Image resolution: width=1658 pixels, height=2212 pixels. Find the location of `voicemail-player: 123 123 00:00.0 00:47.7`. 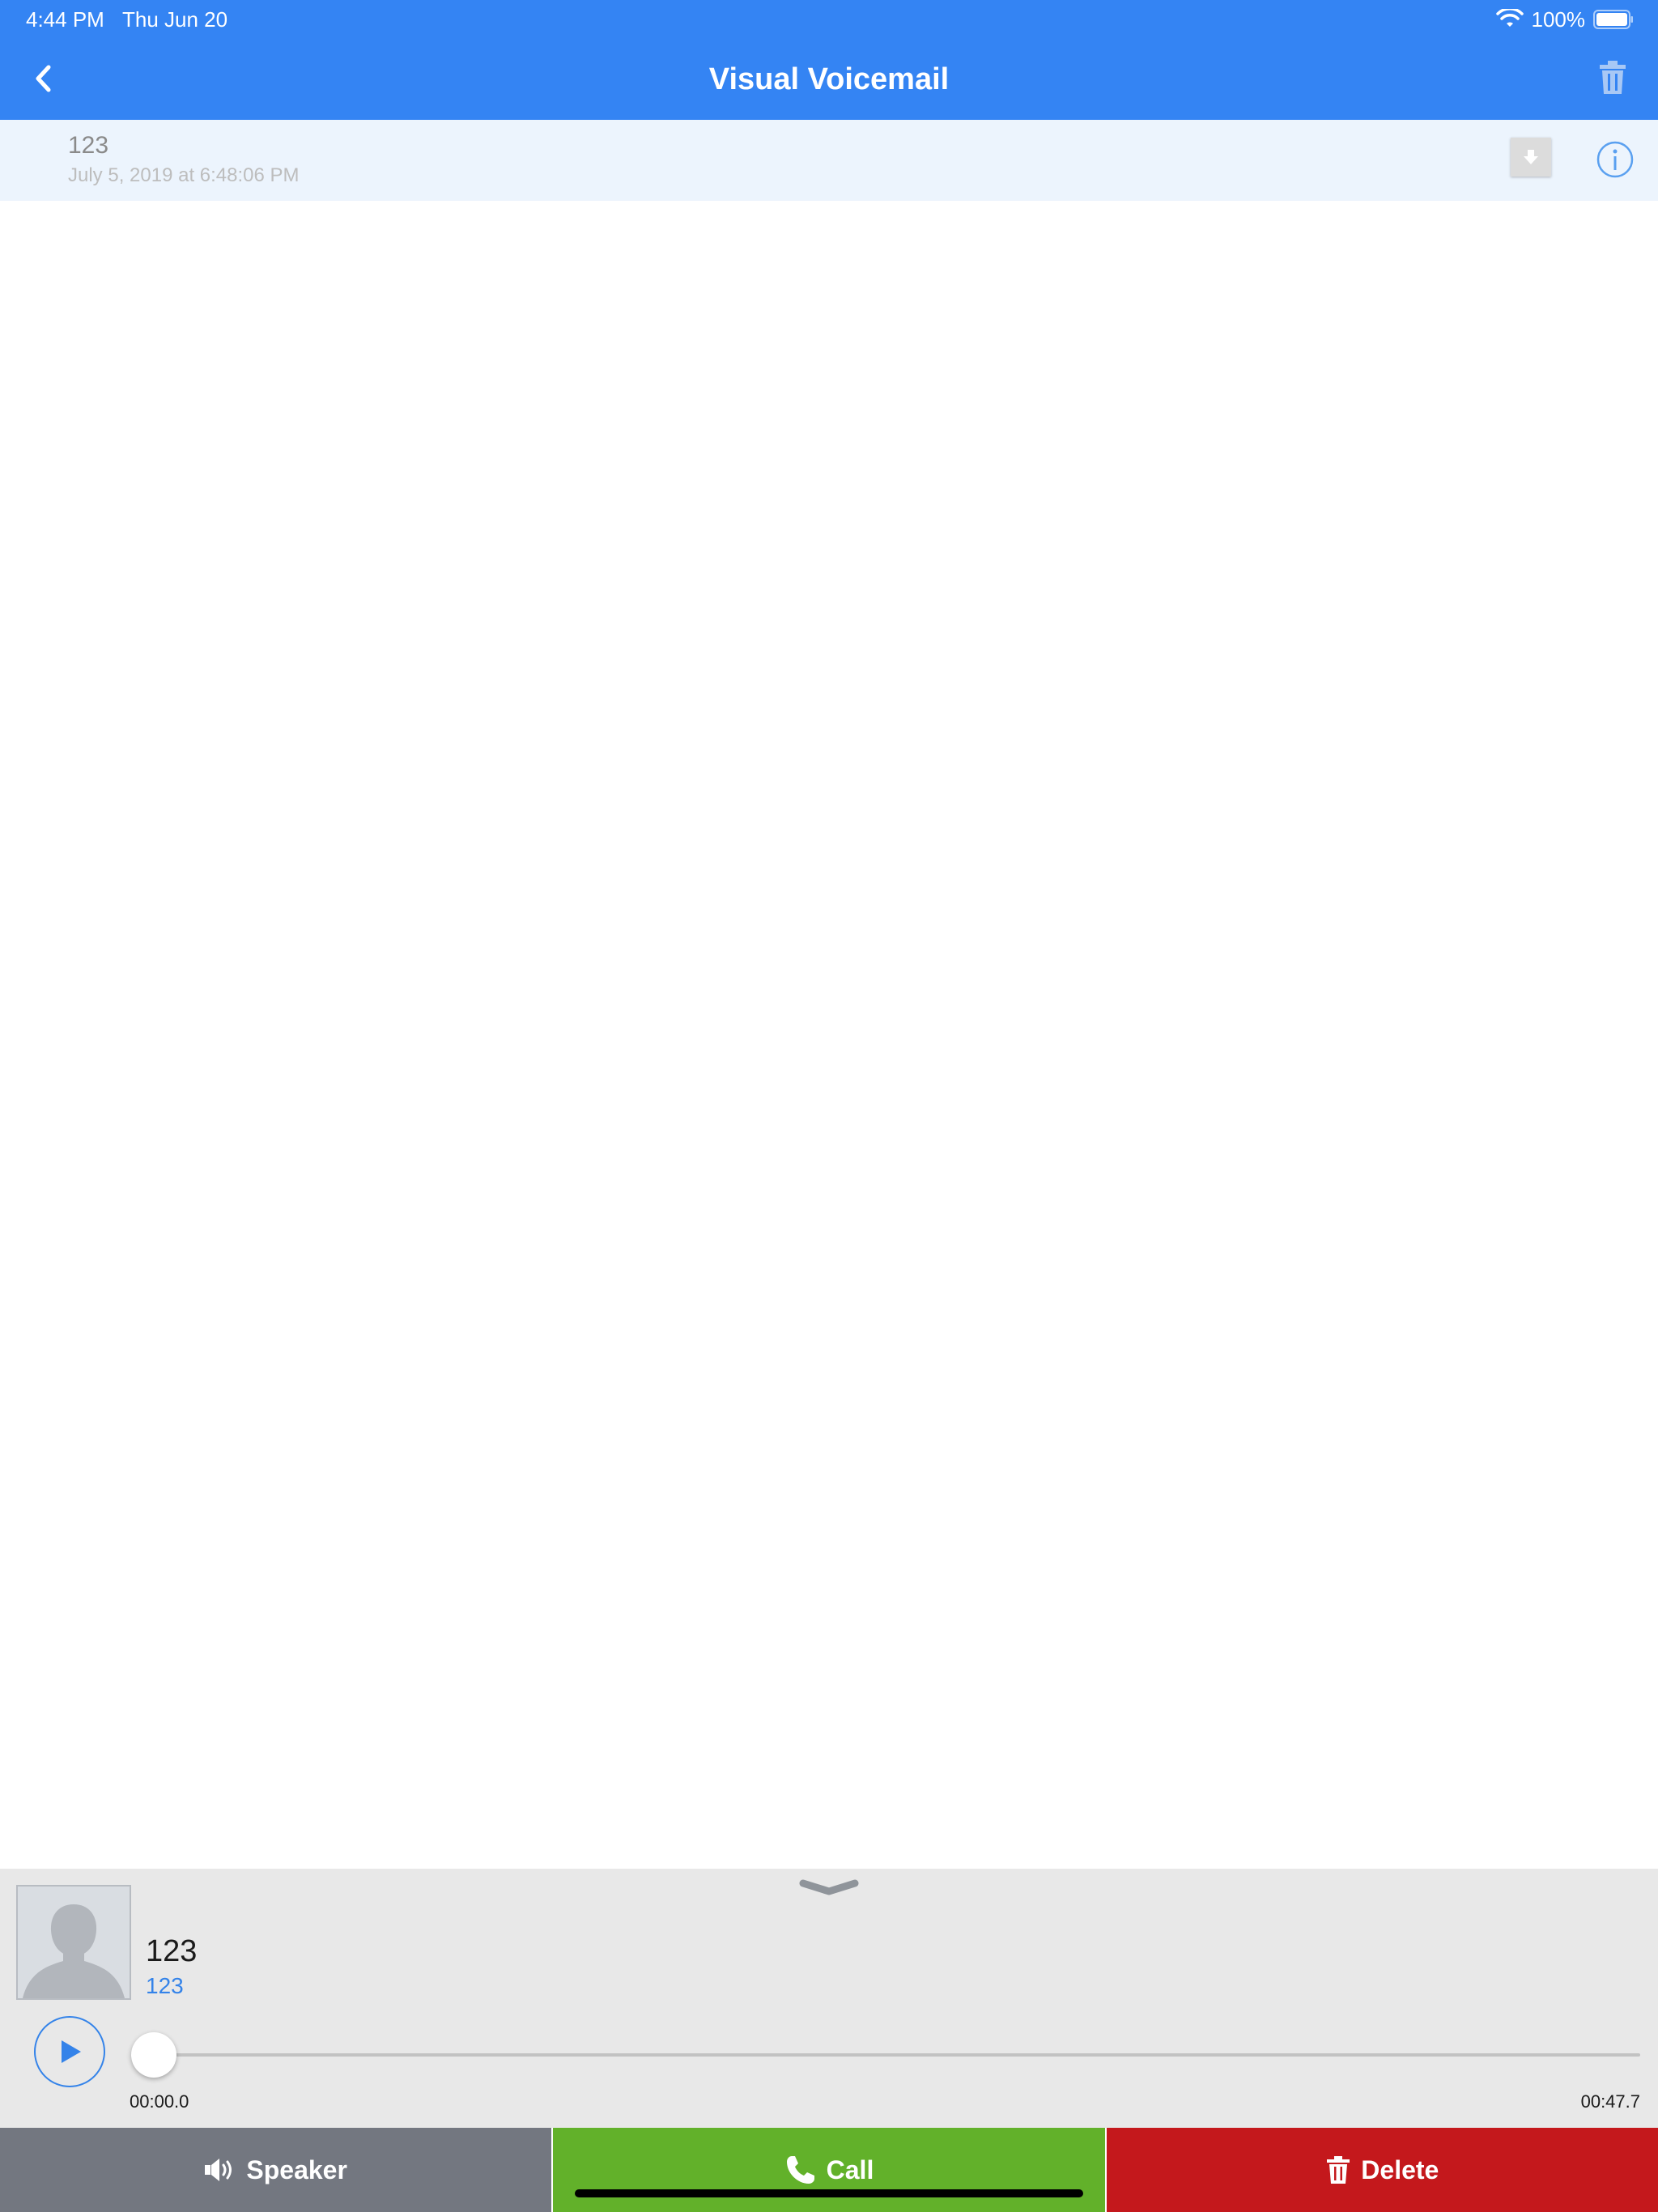

voicemail-player: 123 123 00:00.0 00:47.7 is located at coordinates (829, 1998).